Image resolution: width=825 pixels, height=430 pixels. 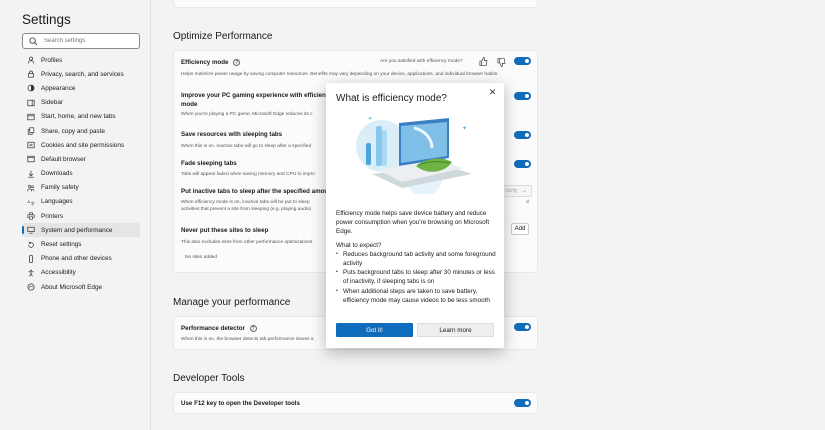 I want to click on manage-performance-heading: Manage your performance, so click(x=232, y=302).